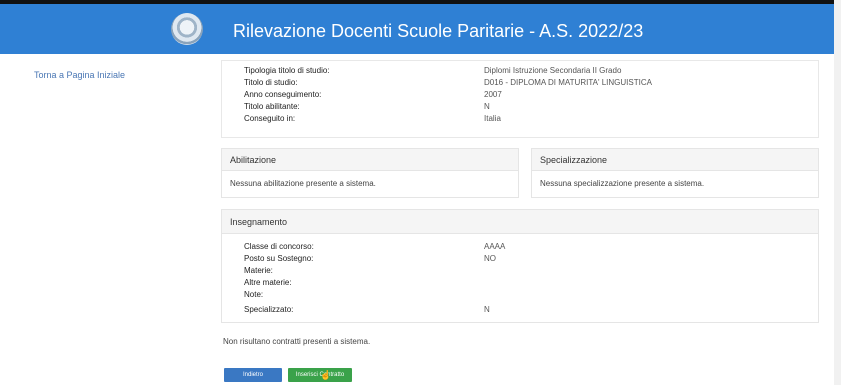  What do you see at coordinates (553, 70) in the screenshot?
I see `titolo-value: Diplomi Istruzione Secondaria II Grado` at bounding box center [553, 70].